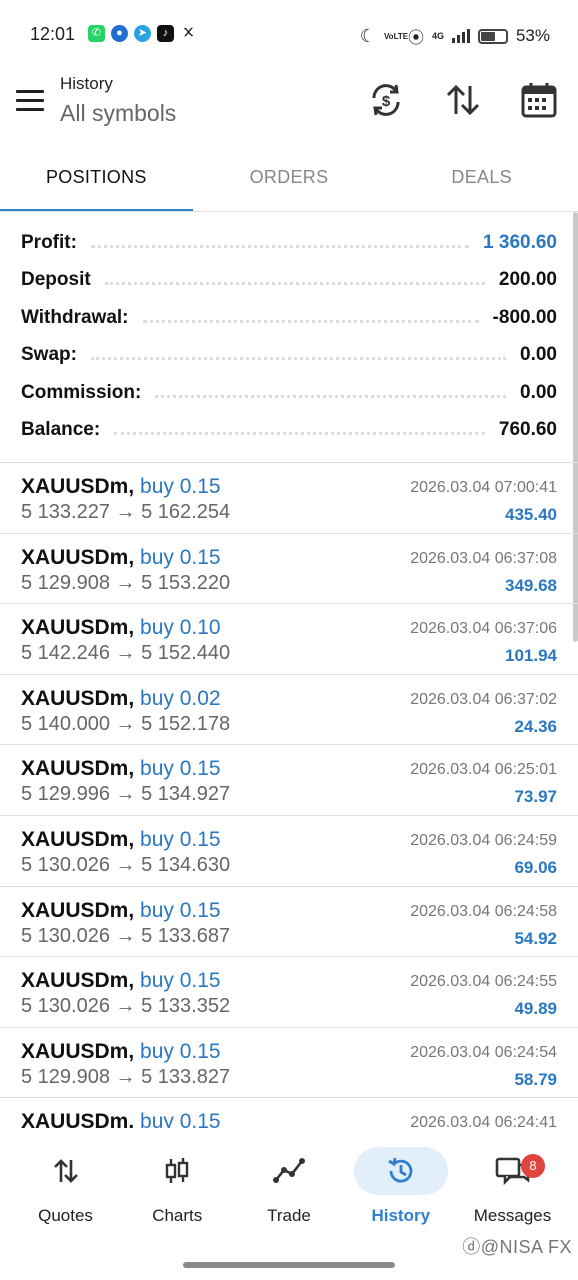 The width and height of the screenshot is (578, 1280). What do you see at coordinates (96, 182) in the screenshot?
I see `tab-positions: POSITIONS` at bounding box center [96, 182].